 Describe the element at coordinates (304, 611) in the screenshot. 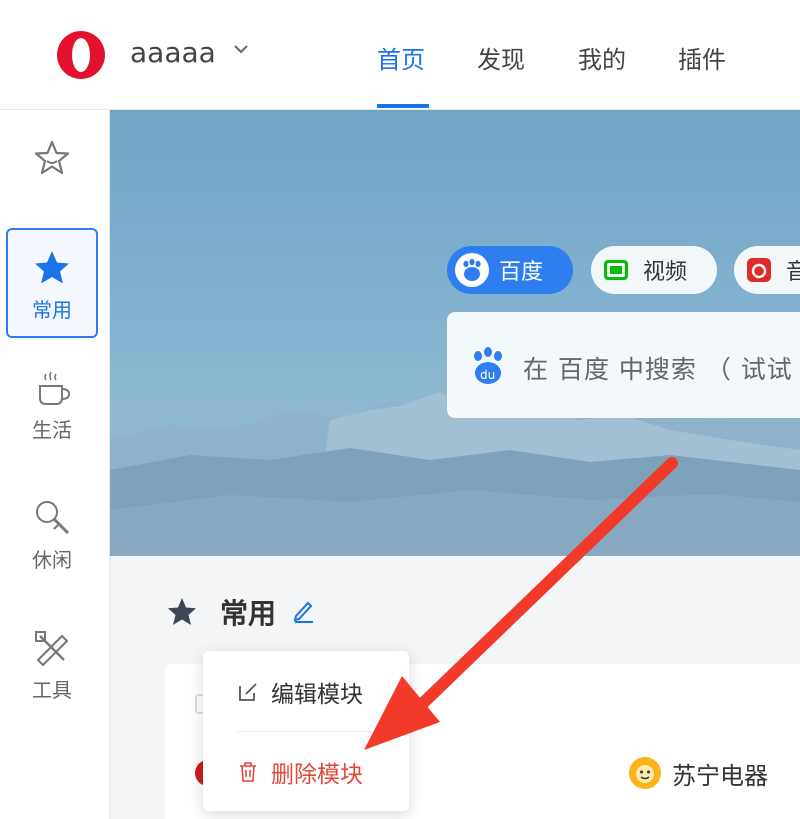

I see `edit-pencil-icon` at that location.